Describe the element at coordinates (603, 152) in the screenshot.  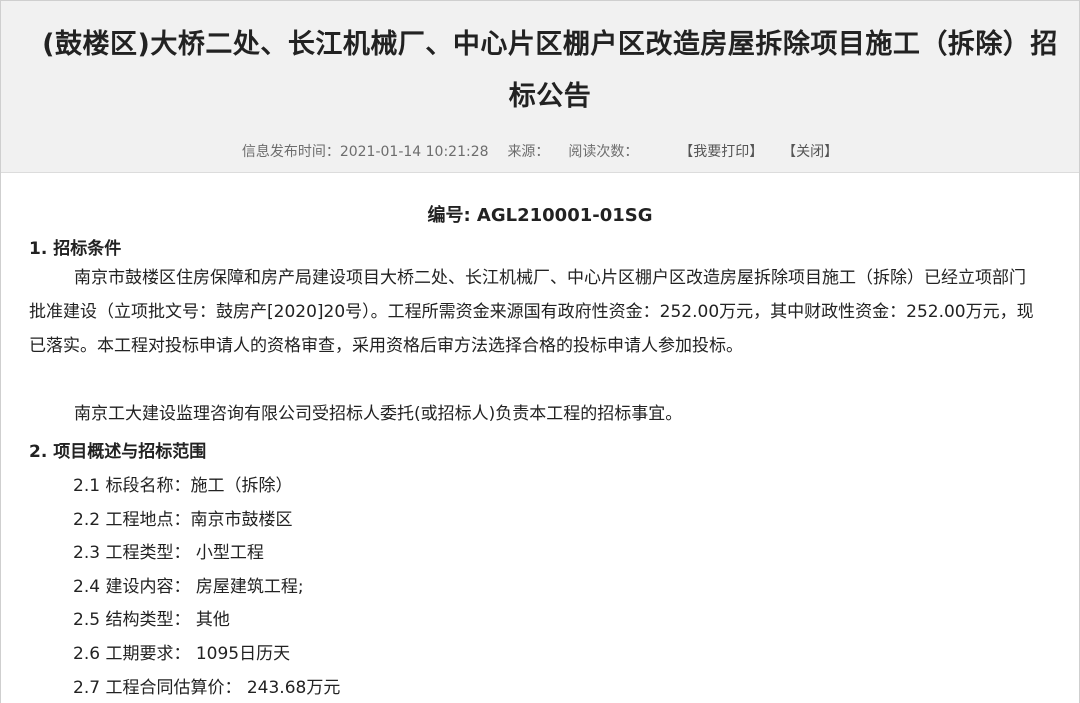
I see `read-count-label: 阅读次数：` at that location.